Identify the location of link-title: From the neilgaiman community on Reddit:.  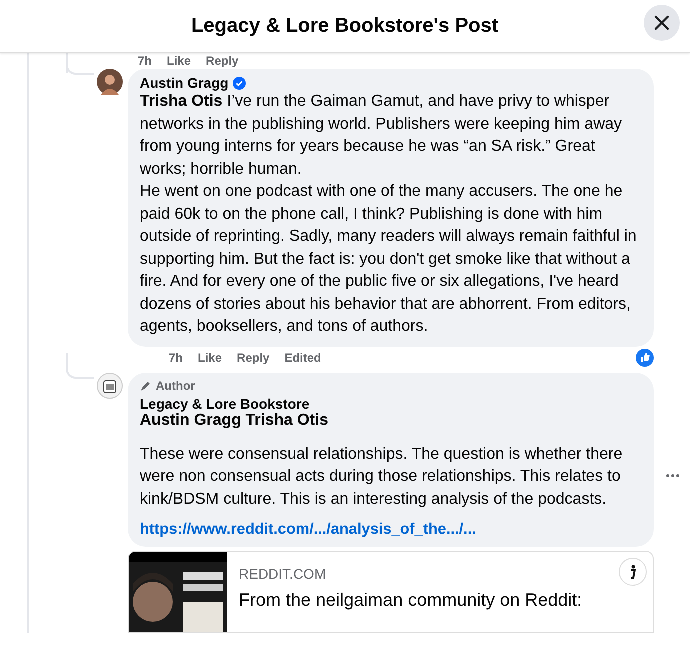
(410, 600).